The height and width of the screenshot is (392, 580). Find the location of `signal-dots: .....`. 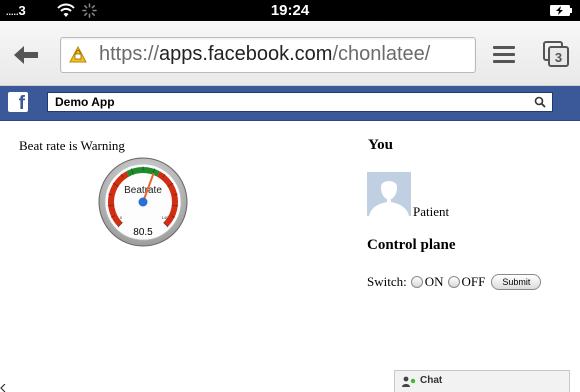

signal-dots: ..... is located at coordinates (12, 12).